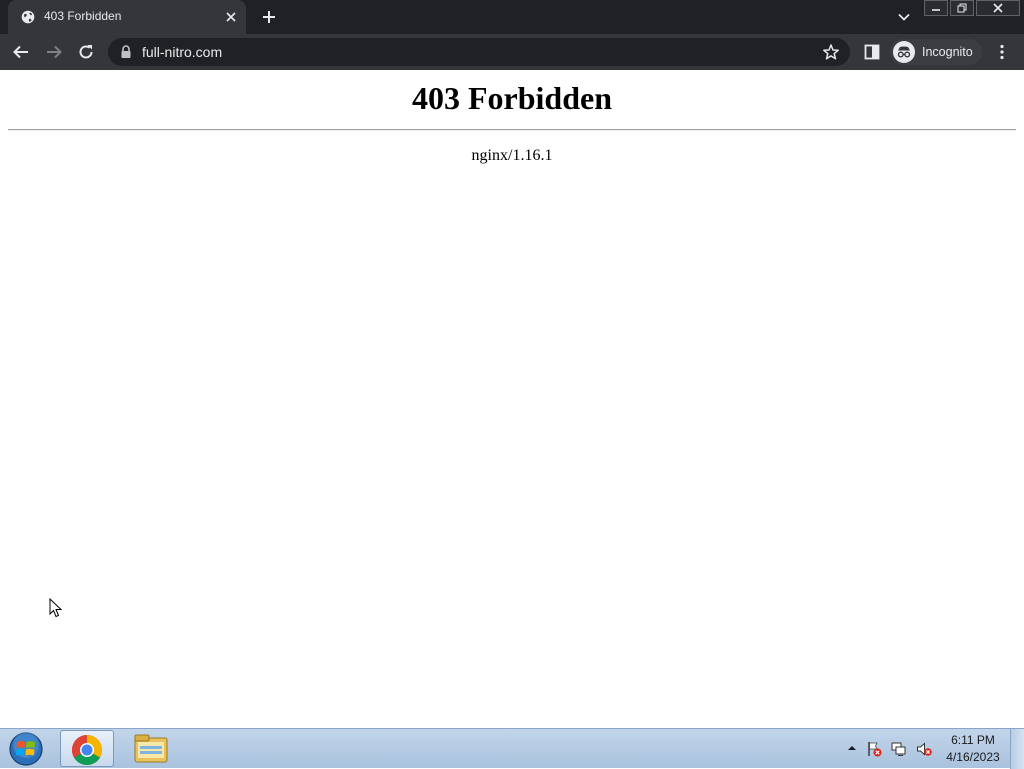 This screenshot has height=769, width=1024. What do you see at coordinates (831, 52) in the screenshot?
I see `bookmark-star-icon` at bounding box center [831, 52].